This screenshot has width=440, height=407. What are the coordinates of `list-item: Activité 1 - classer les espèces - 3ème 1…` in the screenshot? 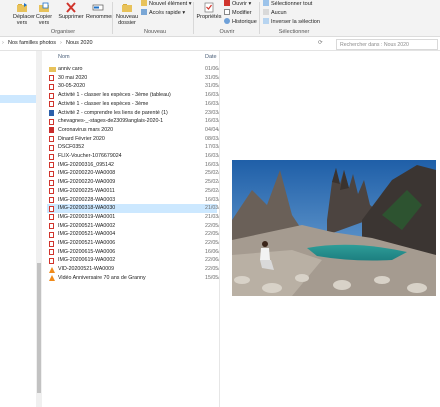 It's located at (133, 104).